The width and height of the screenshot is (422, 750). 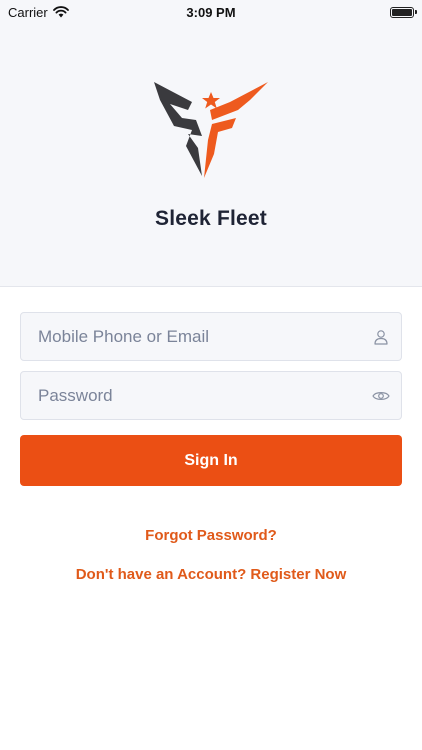 What do you see at coordinates (211, 218) in the screenshot?
I see `brand-name: Sleek Fleet` at bounding box center [211, 218].